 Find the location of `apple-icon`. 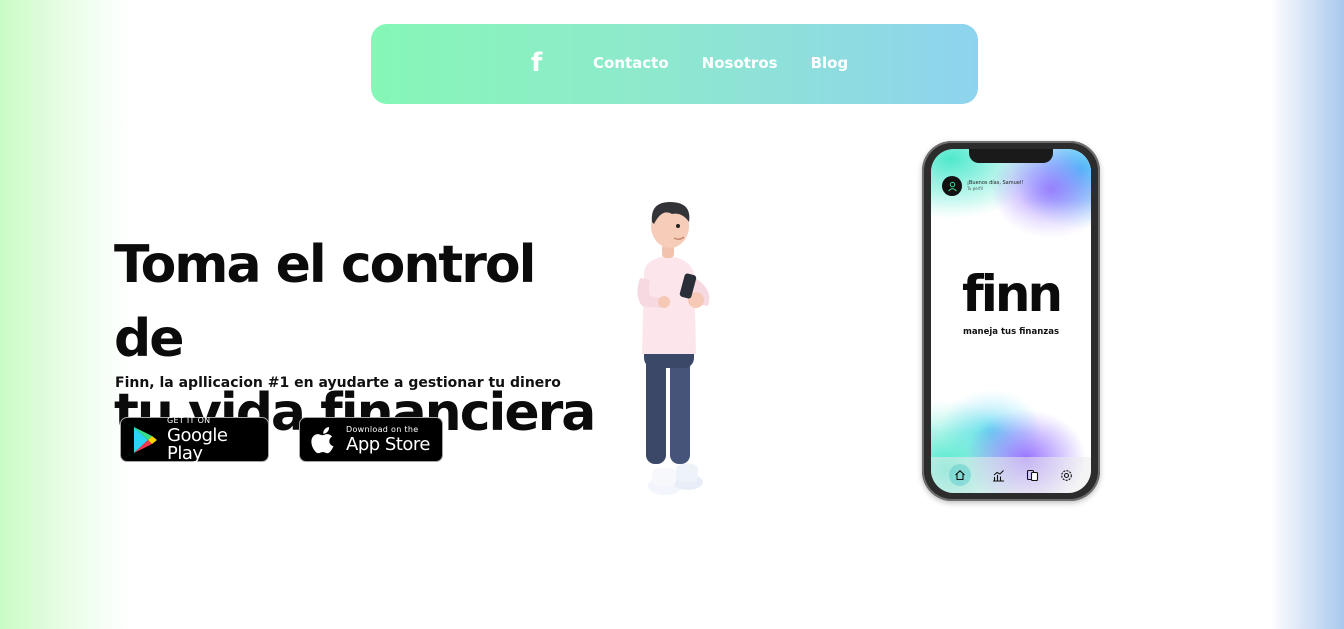

apple-icon is located at coordinates (322, 439).